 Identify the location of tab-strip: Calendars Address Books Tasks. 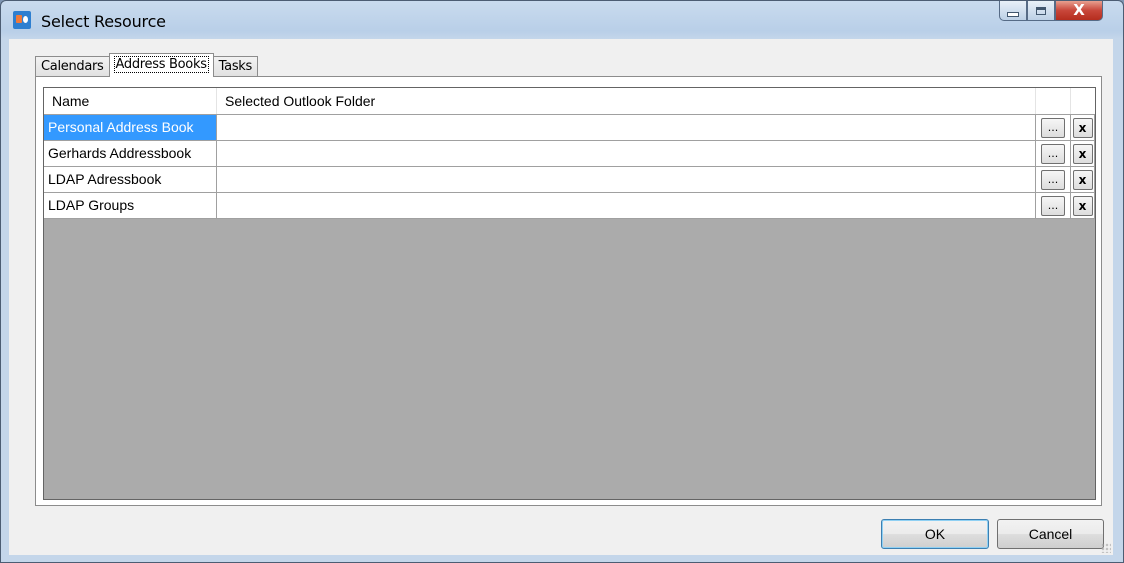
(147, 65).